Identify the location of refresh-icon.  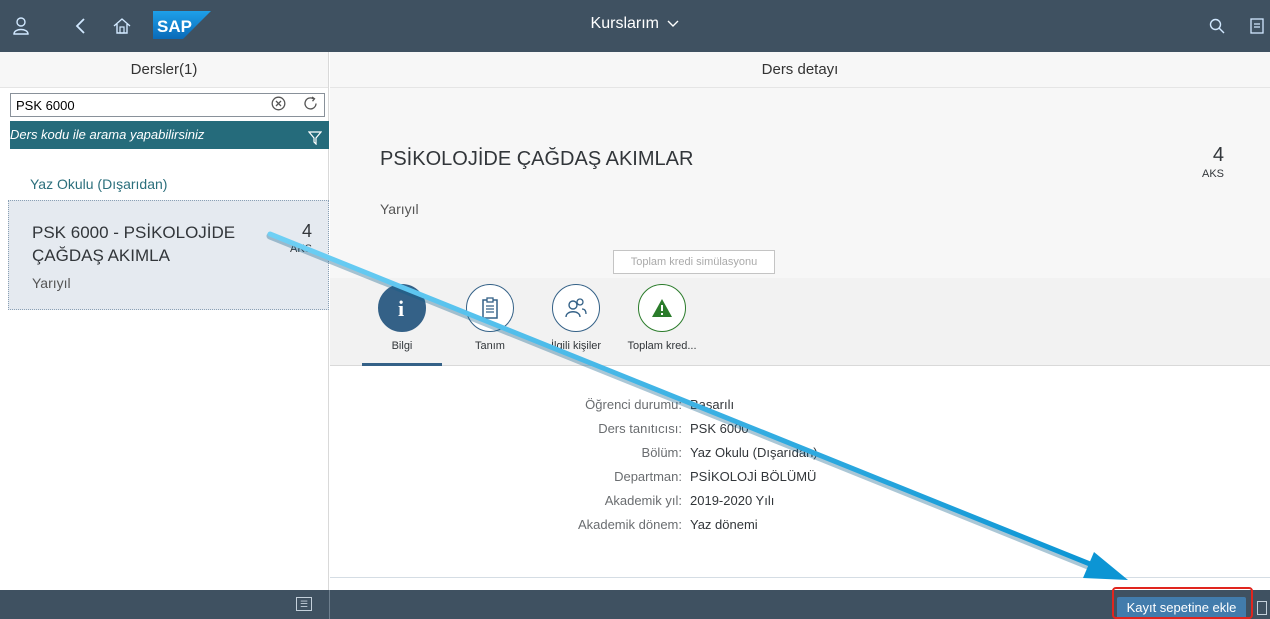
(310, 106).